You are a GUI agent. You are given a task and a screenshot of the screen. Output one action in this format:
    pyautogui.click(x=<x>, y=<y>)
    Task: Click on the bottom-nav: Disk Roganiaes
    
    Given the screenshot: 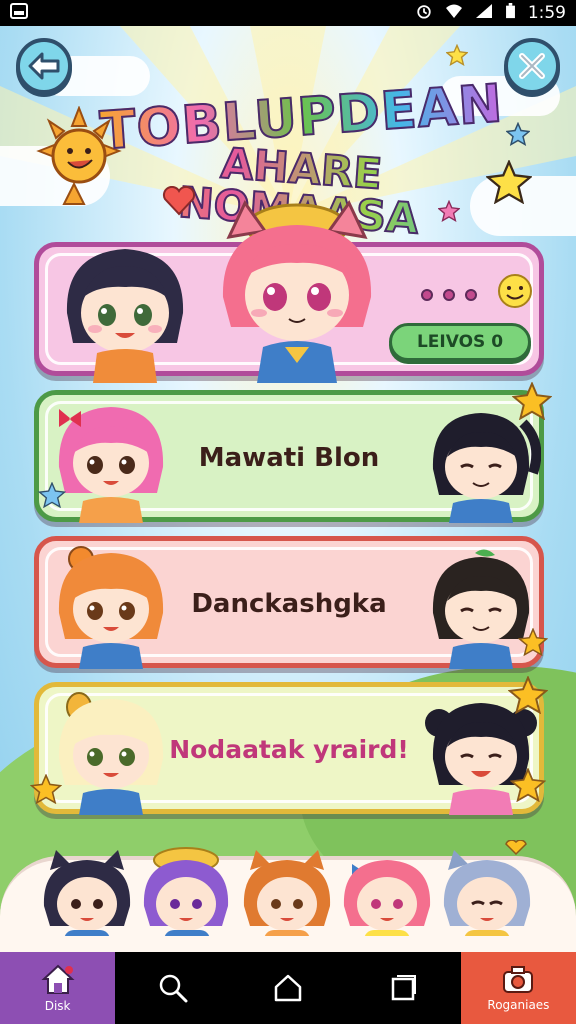 What is the action you would take?
    pyautogui.click(x=288, y=988)
    